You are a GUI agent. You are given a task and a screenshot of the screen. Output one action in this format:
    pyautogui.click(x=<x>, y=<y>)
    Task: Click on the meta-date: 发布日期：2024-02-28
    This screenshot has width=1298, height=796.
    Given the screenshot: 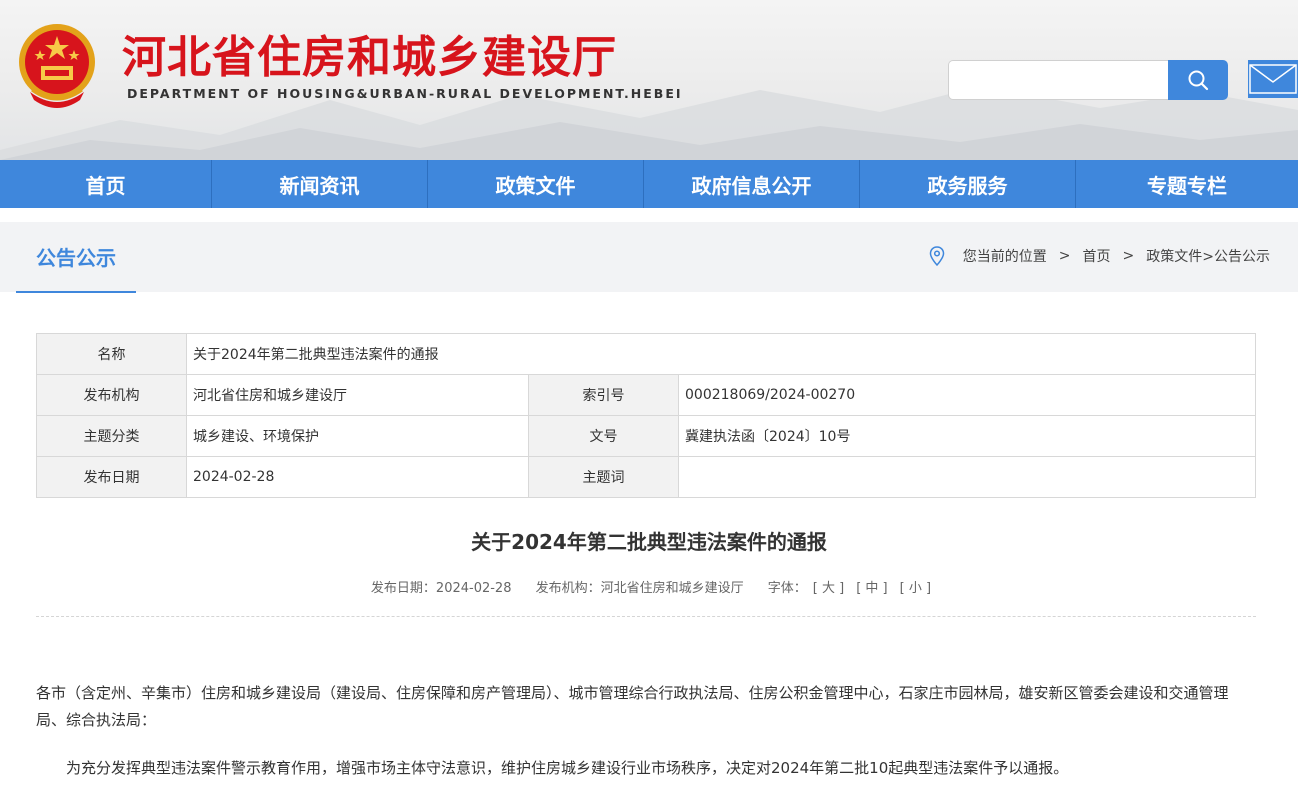 What is the action you would take?
    pyautogui.click(x=441, y=588)
    